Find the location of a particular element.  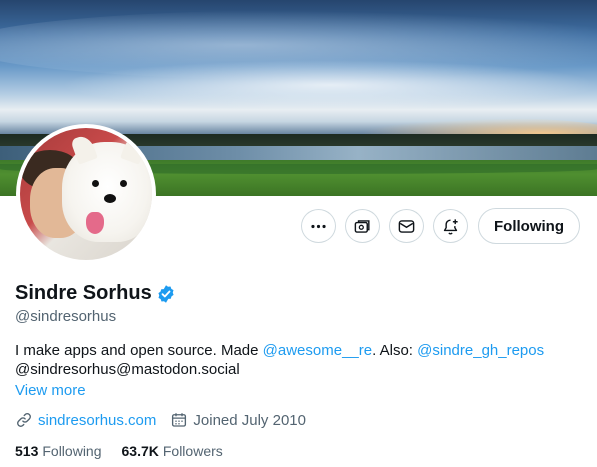

link-icon is located at coordinates (24, 420).